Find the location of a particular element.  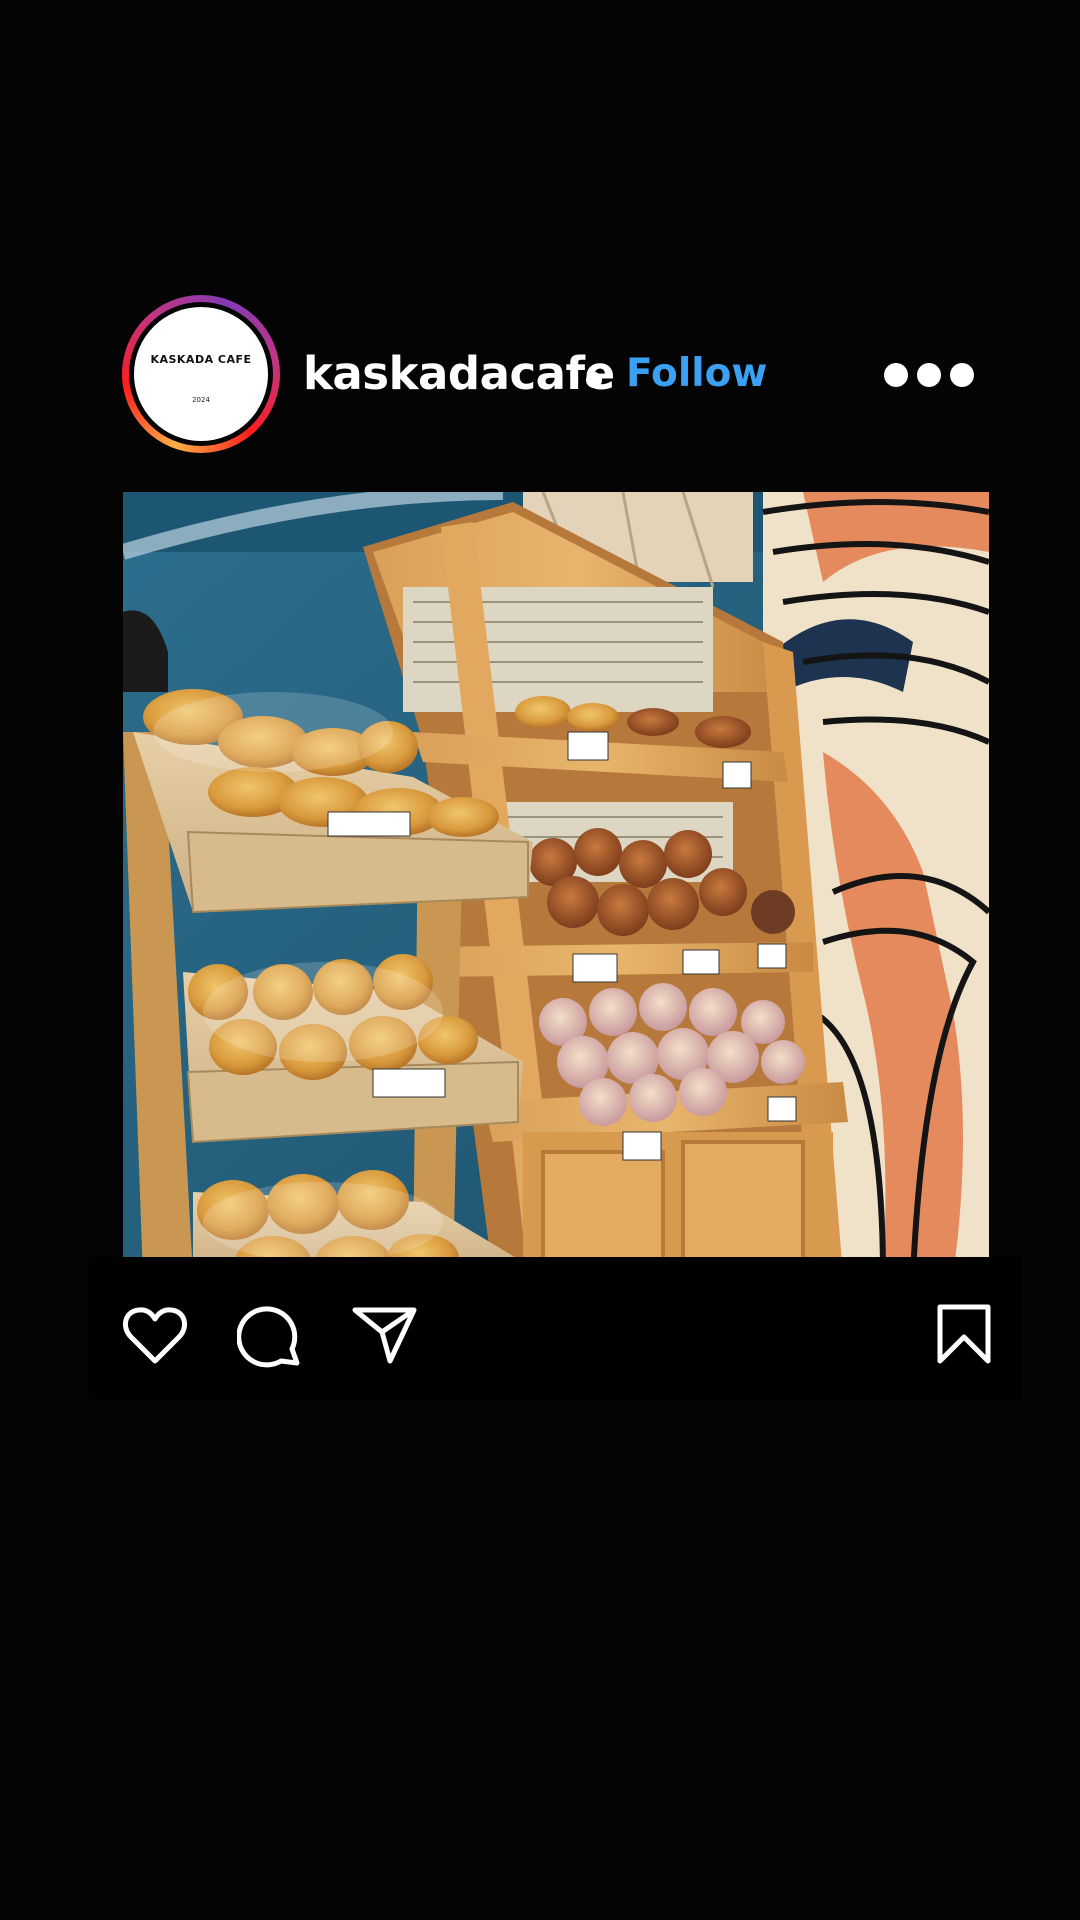

avatar-logo-text: KASKADA CAFE is located at coordinates (201, 359).